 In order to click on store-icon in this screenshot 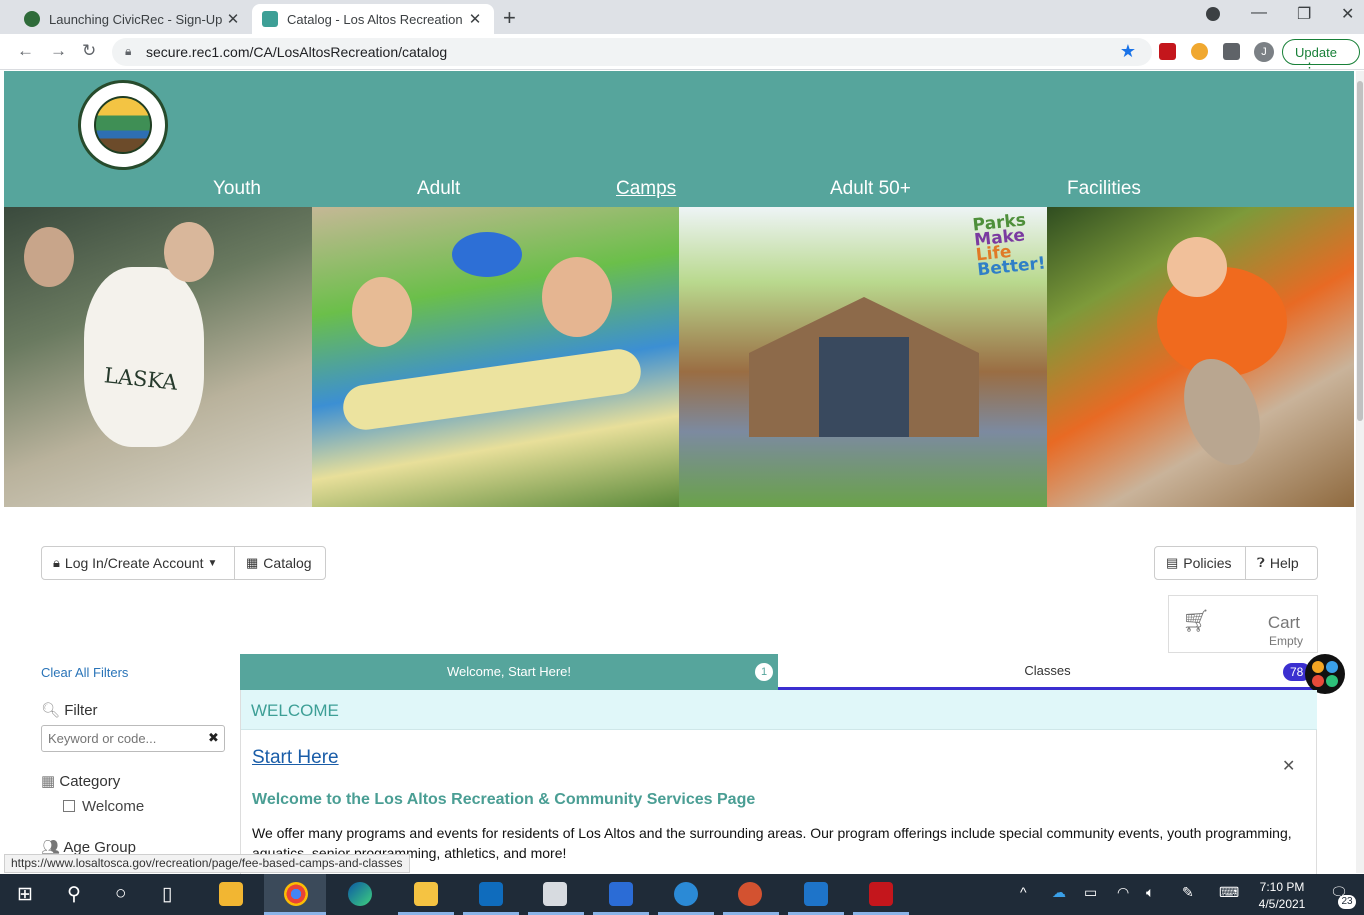, I will do `click(231, 894)`.